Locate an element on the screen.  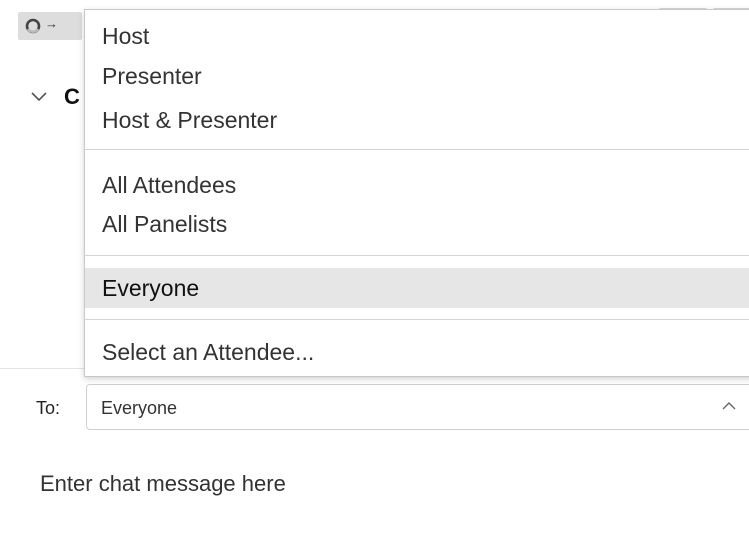
to-label: To: is located at coordinates (48, 408).